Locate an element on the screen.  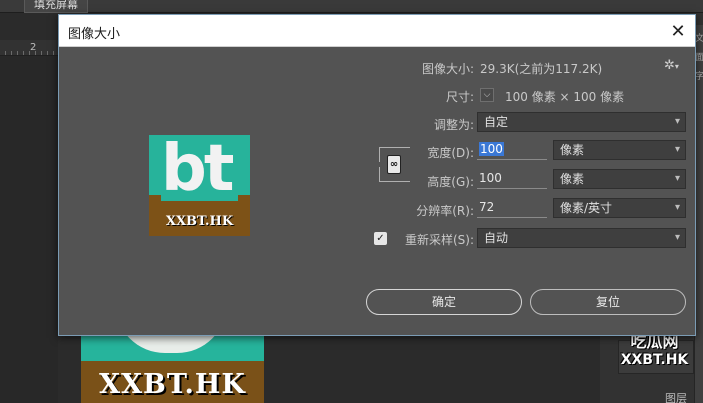
resample-checkbox: ✓ is located at coordinates (380, 238).